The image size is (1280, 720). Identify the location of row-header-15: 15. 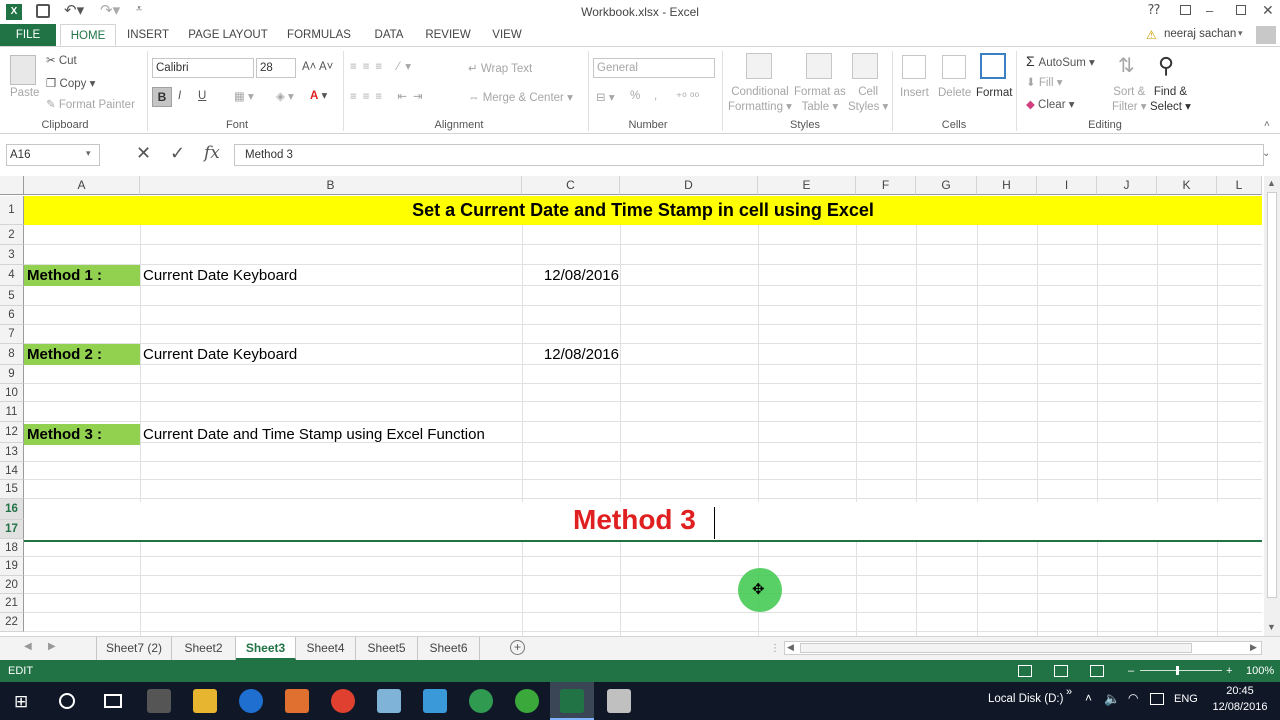
(12, 489).